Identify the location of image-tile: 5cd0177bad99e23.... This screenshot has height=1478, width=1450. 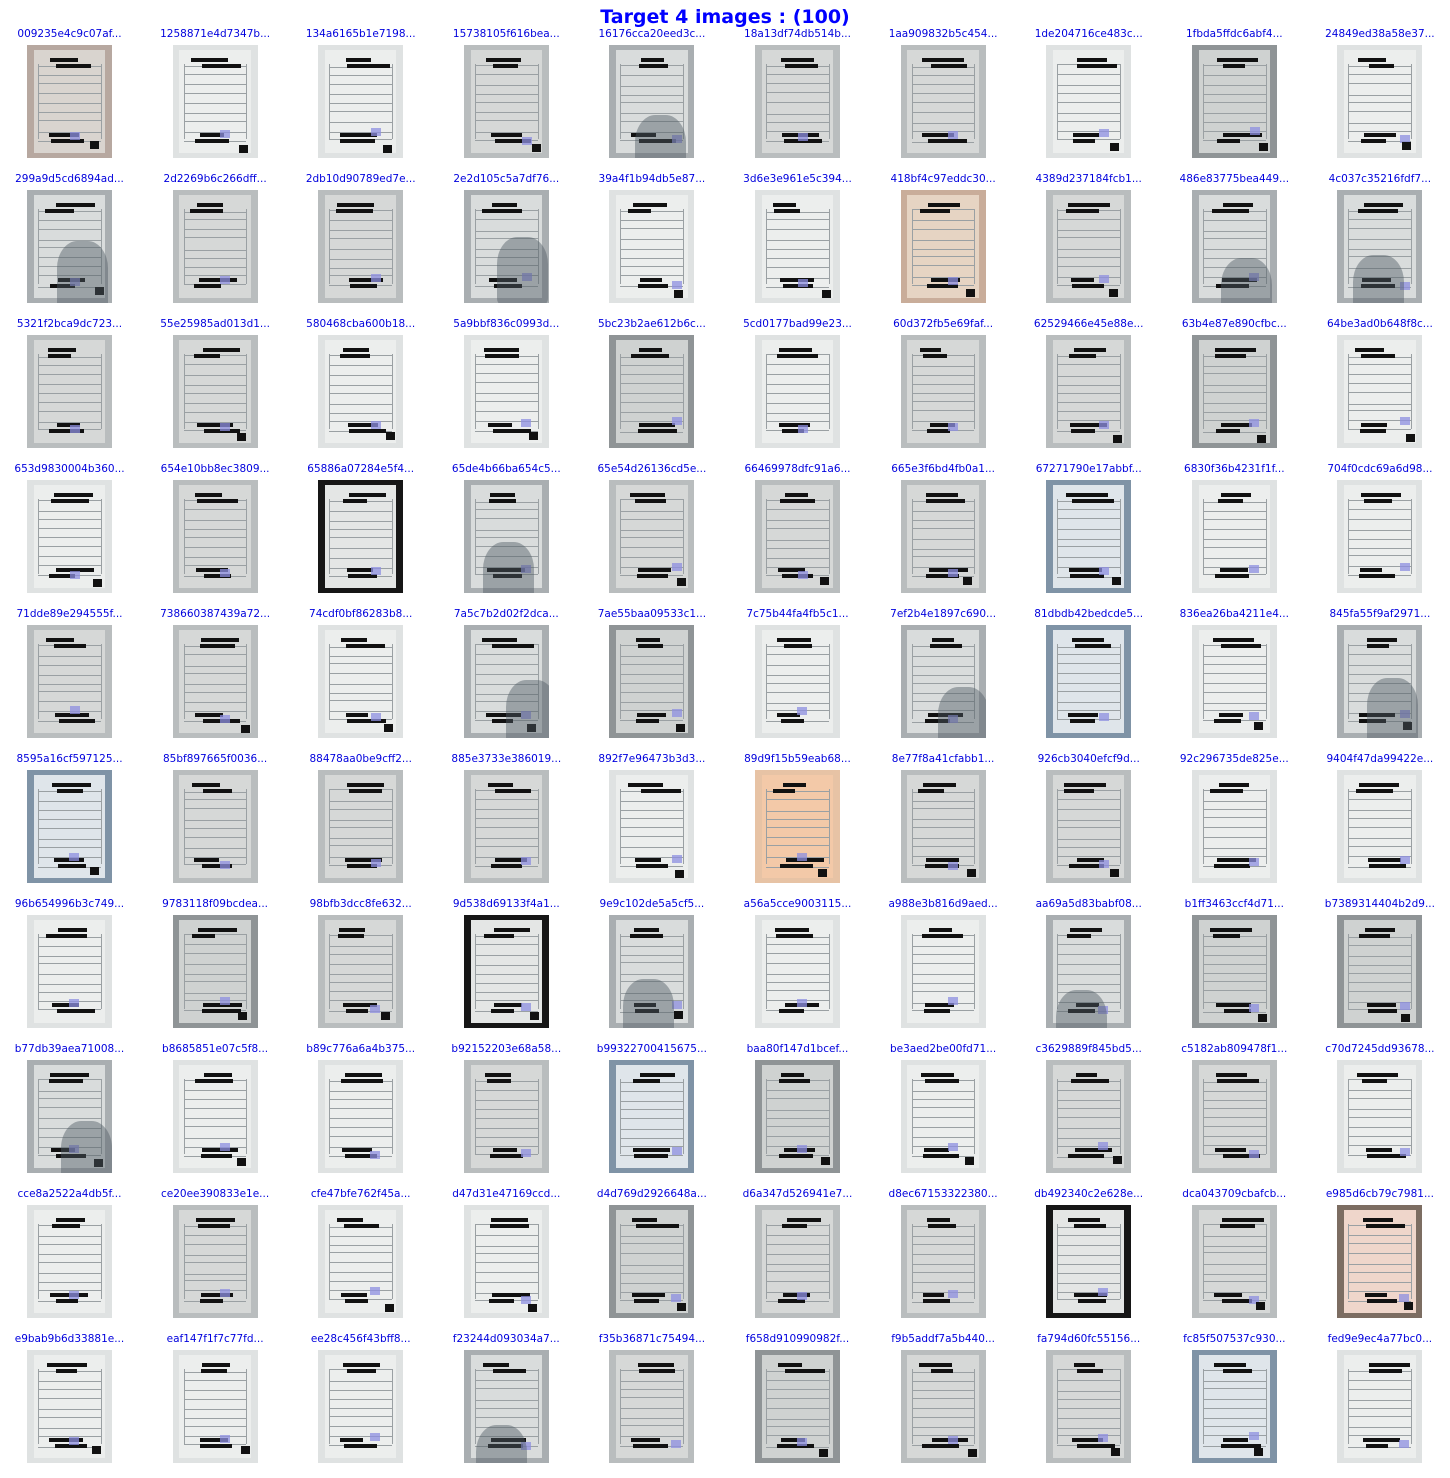
(800, 390).